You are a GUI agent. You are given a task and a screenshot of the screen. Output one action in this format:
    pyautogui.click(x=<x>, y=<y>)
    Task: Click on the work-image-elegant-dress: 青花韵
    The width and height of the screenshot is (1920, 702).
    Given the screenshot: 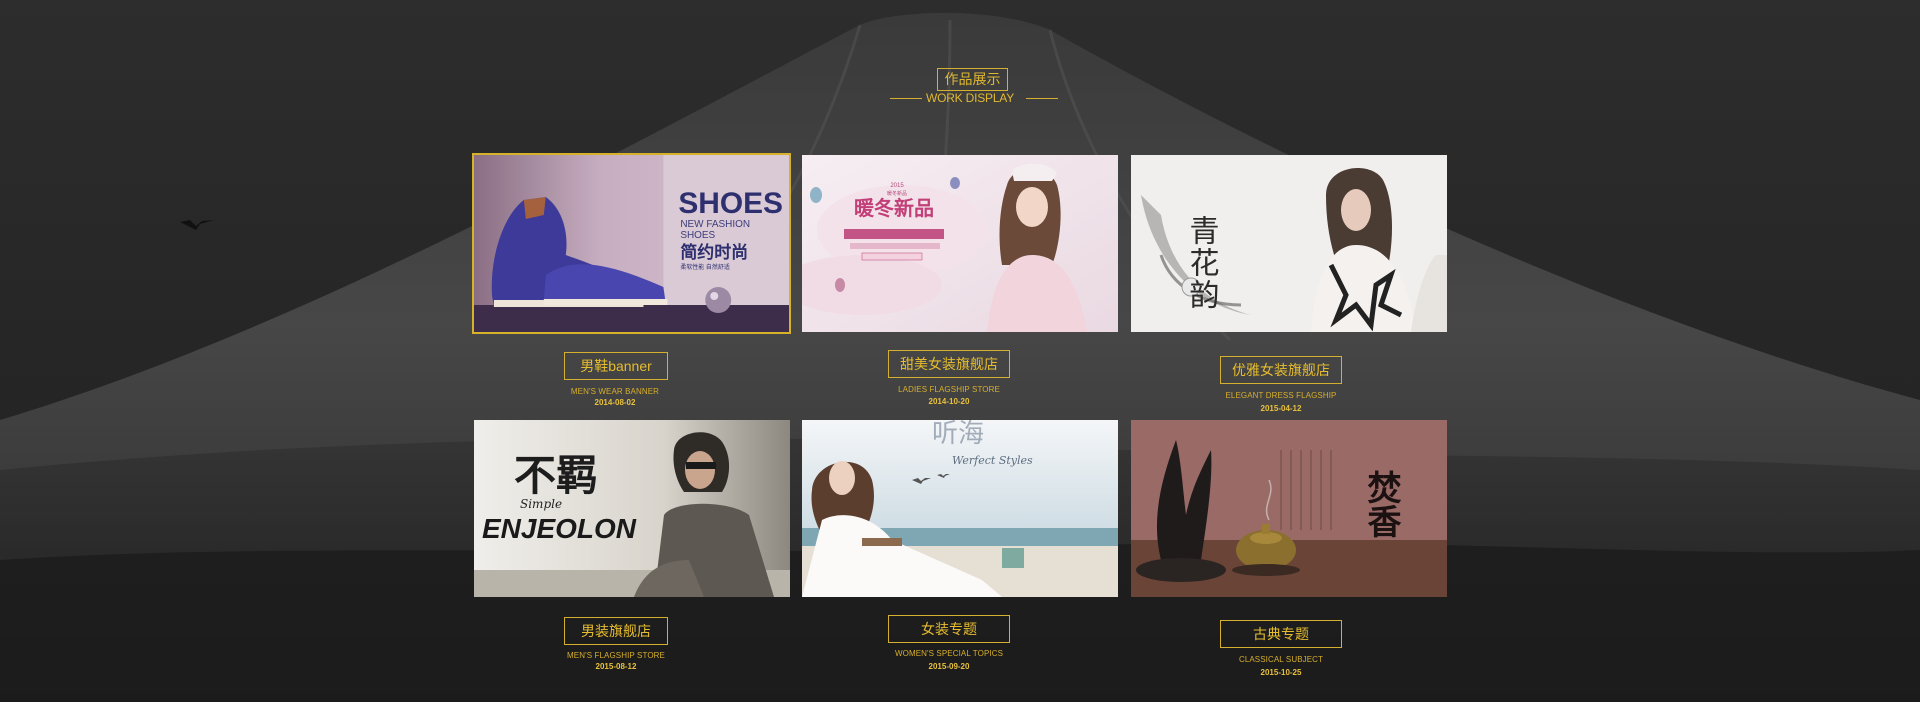 What is the action you would take?
    pyautogui.click(x=1289, y=243)
    